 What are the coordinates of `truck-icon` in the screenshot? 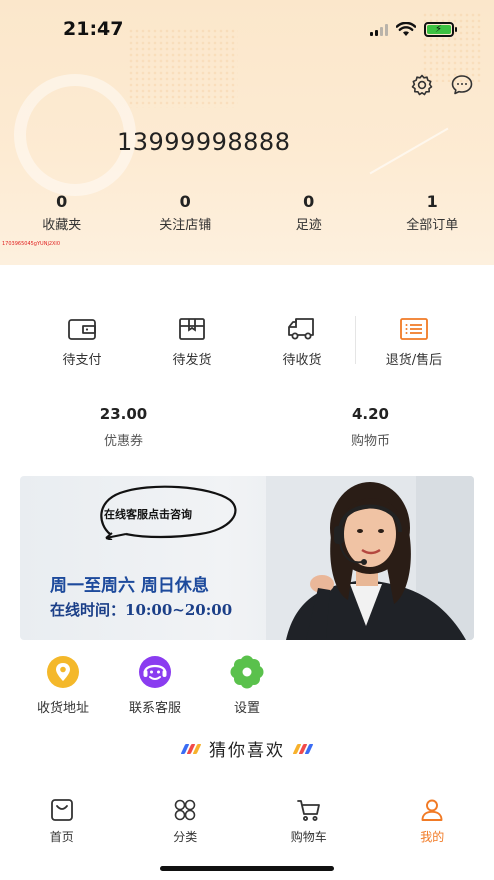 It's located at (301, 329).